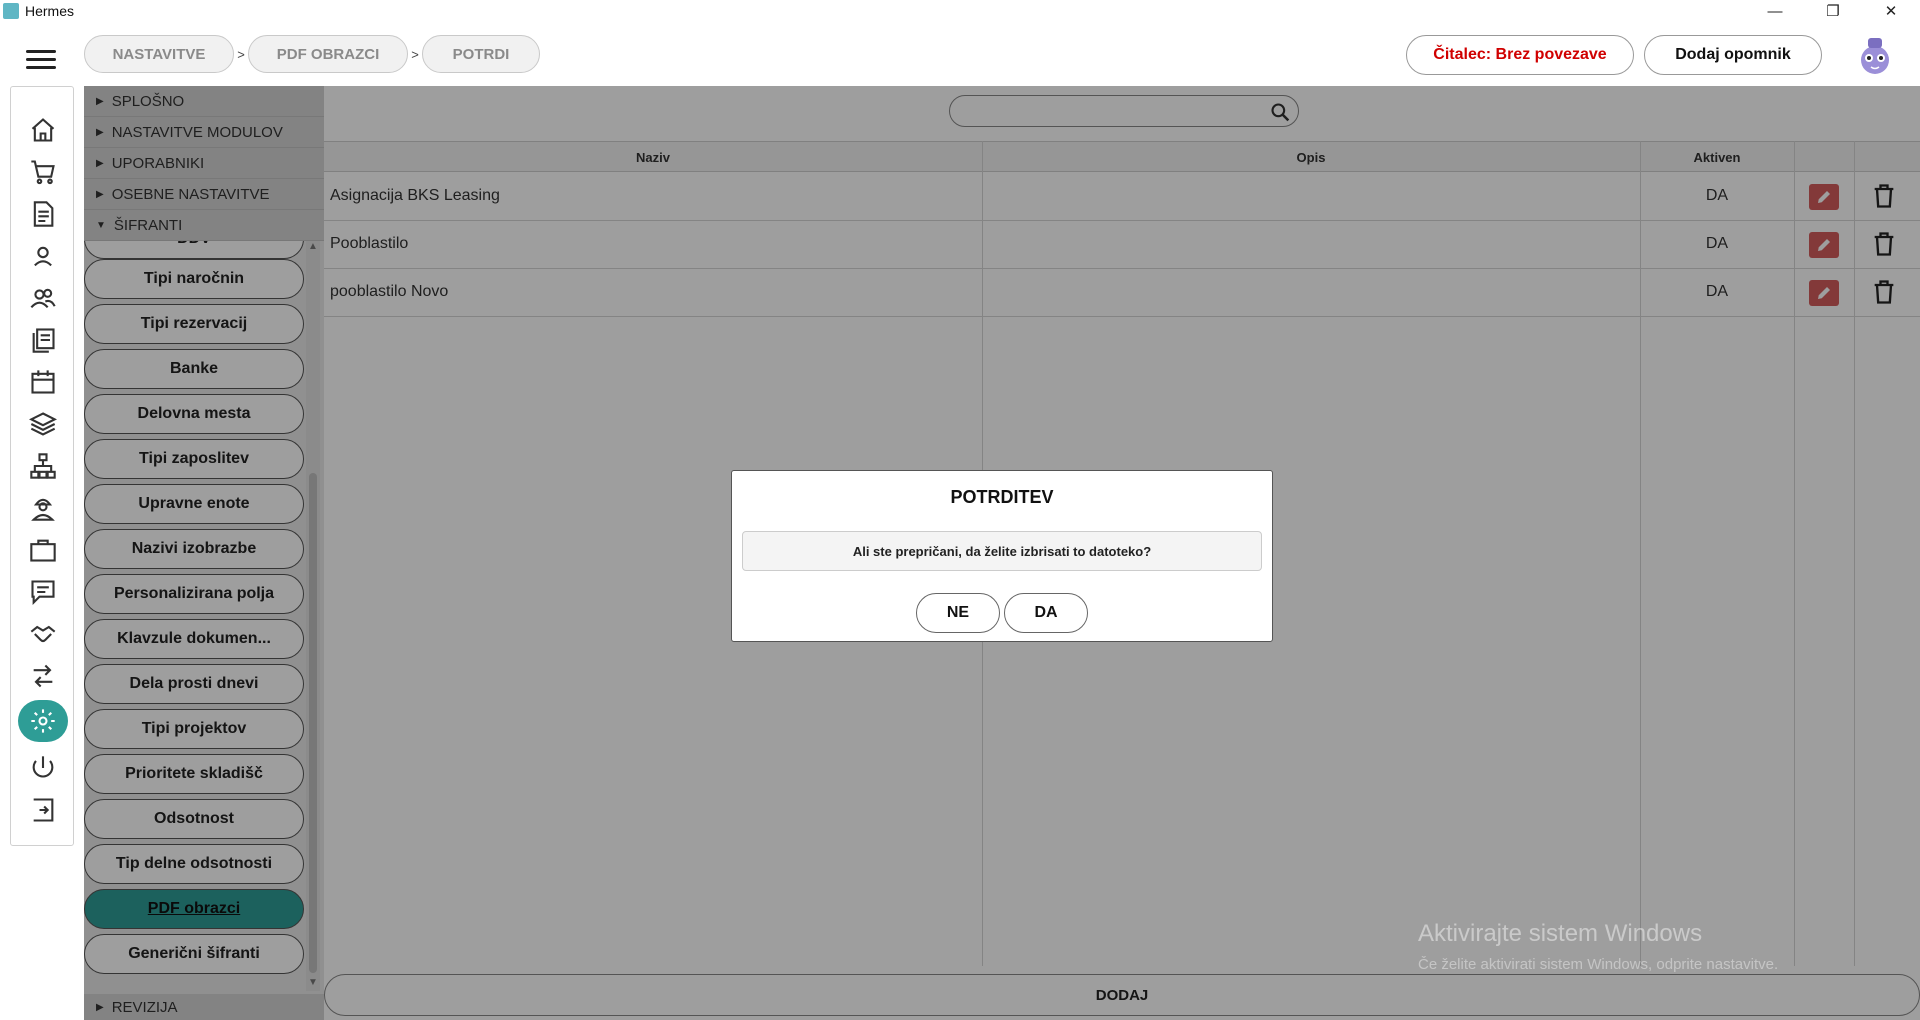  I want to click on breadcrumb: NASTAVITVE > PDF OBRAZCI > POTRDI, so click(312, 54).